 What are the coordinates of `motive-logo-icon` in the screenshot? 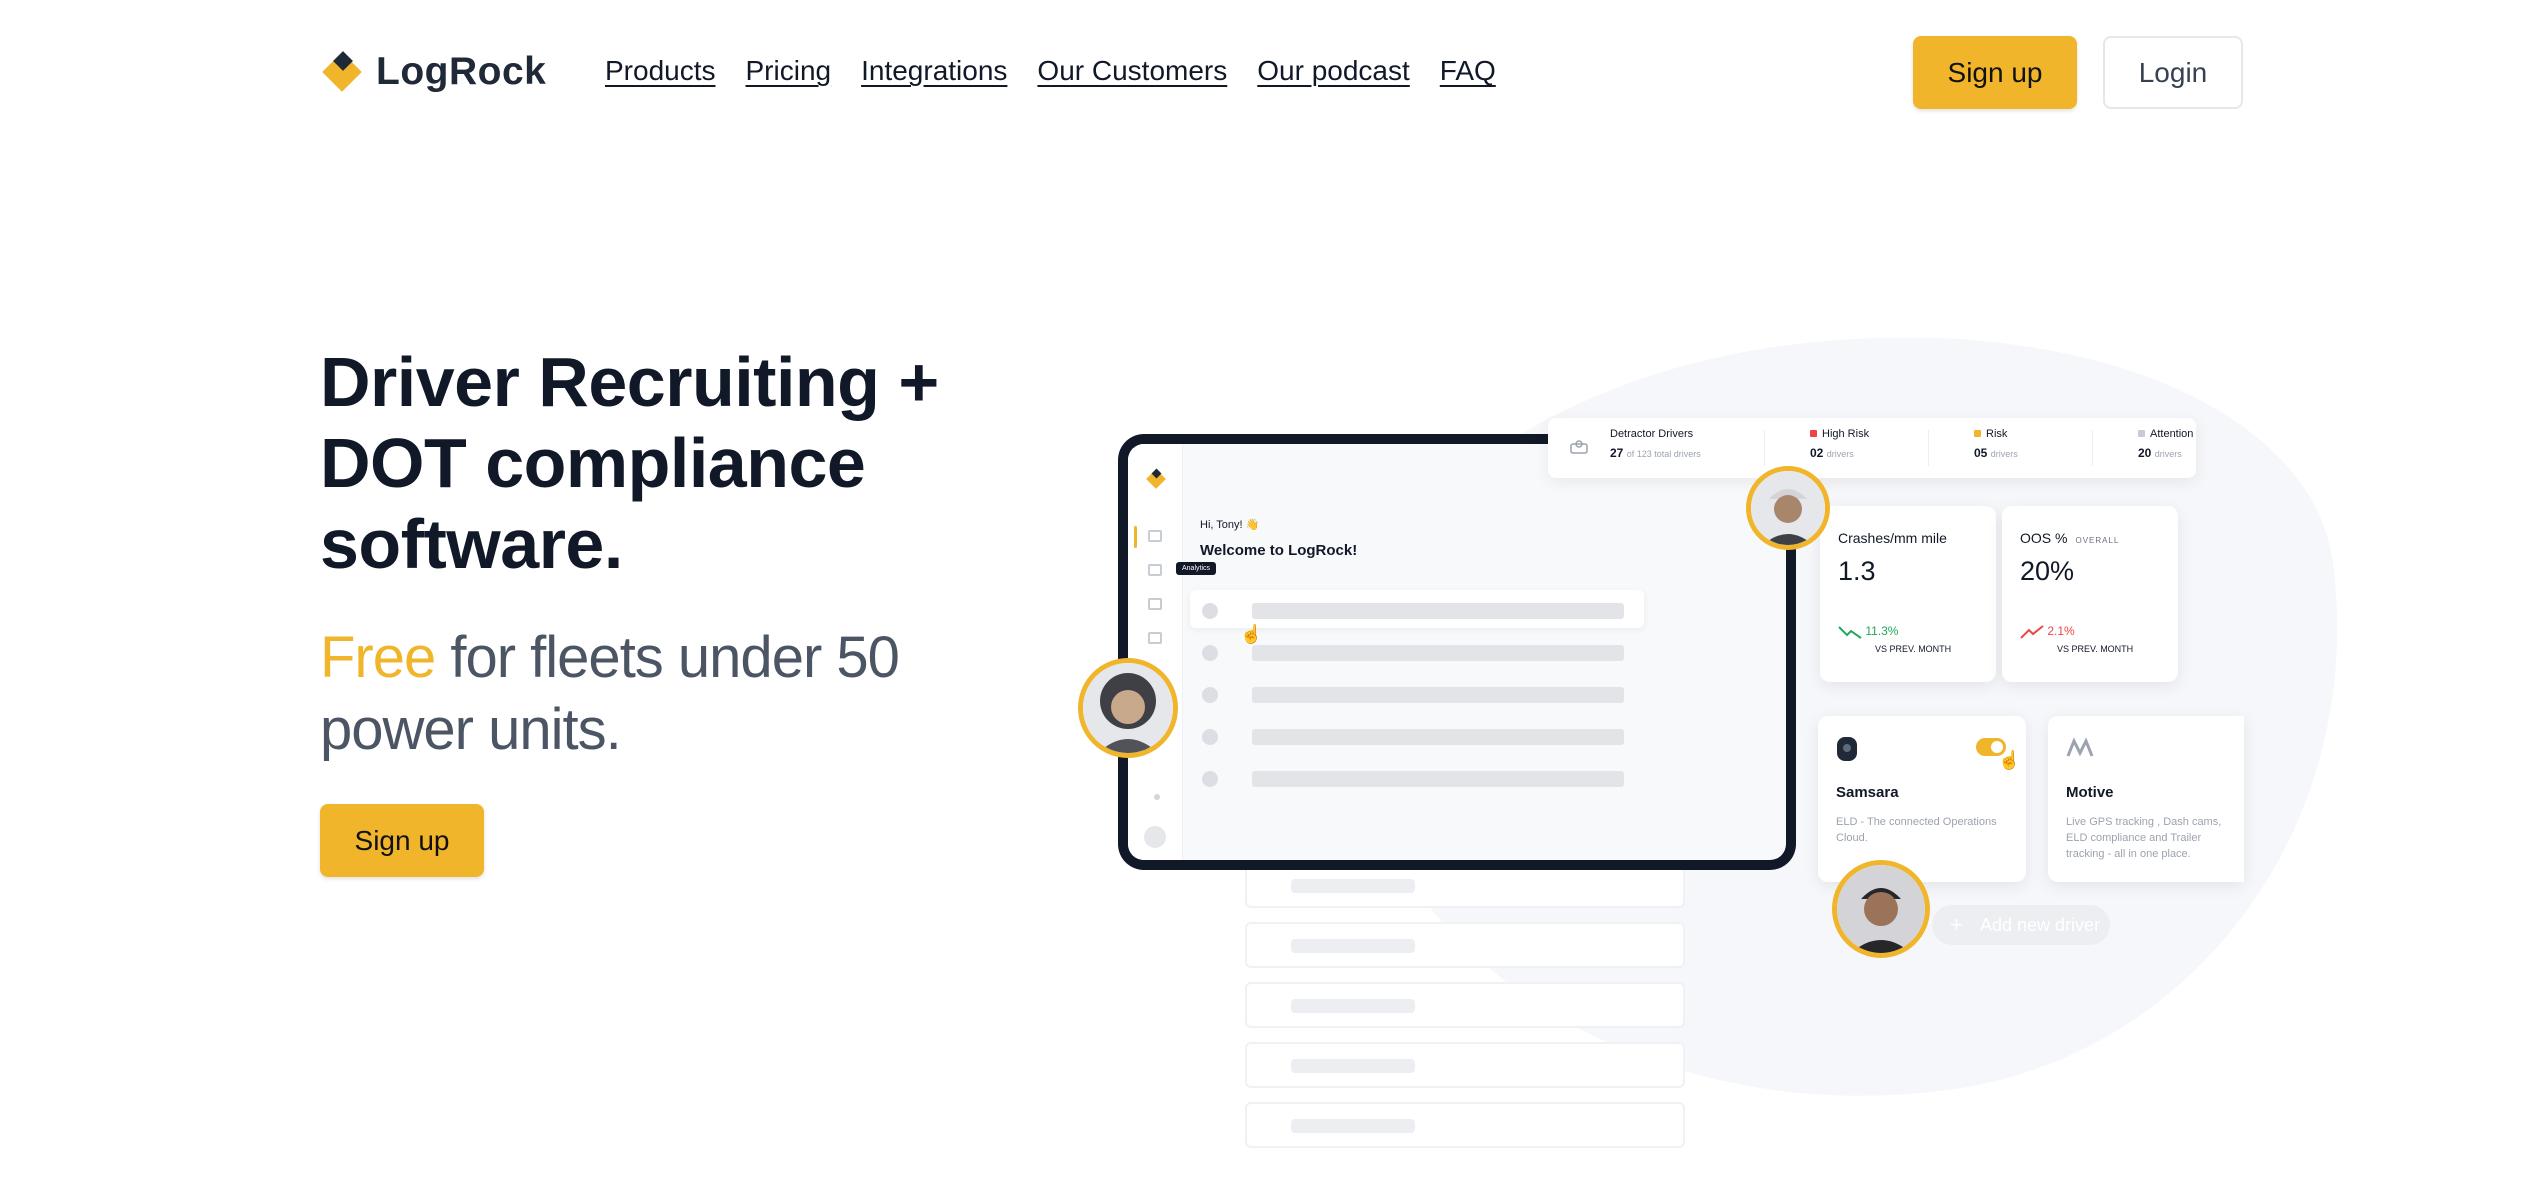 It's located at (2080, 750).